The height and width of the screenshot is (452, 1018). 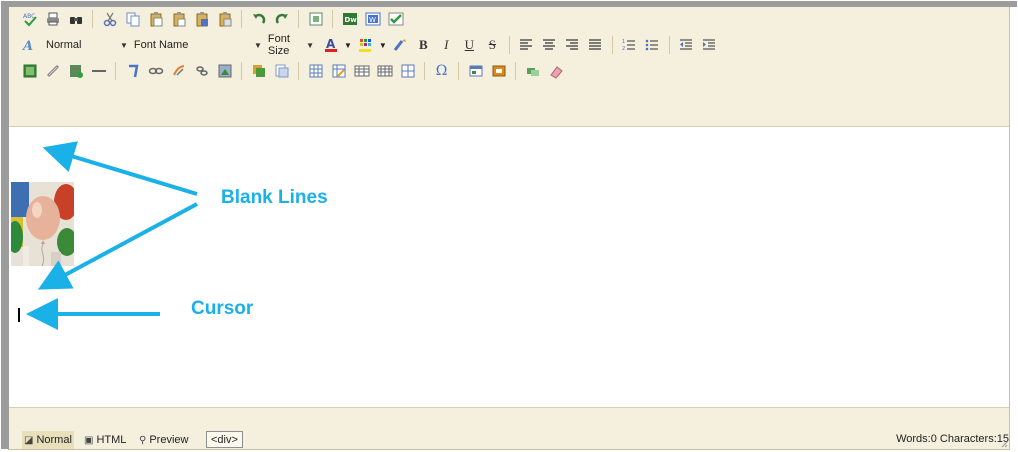 I want to click on word-icon: W, so click(x=372, y=19).